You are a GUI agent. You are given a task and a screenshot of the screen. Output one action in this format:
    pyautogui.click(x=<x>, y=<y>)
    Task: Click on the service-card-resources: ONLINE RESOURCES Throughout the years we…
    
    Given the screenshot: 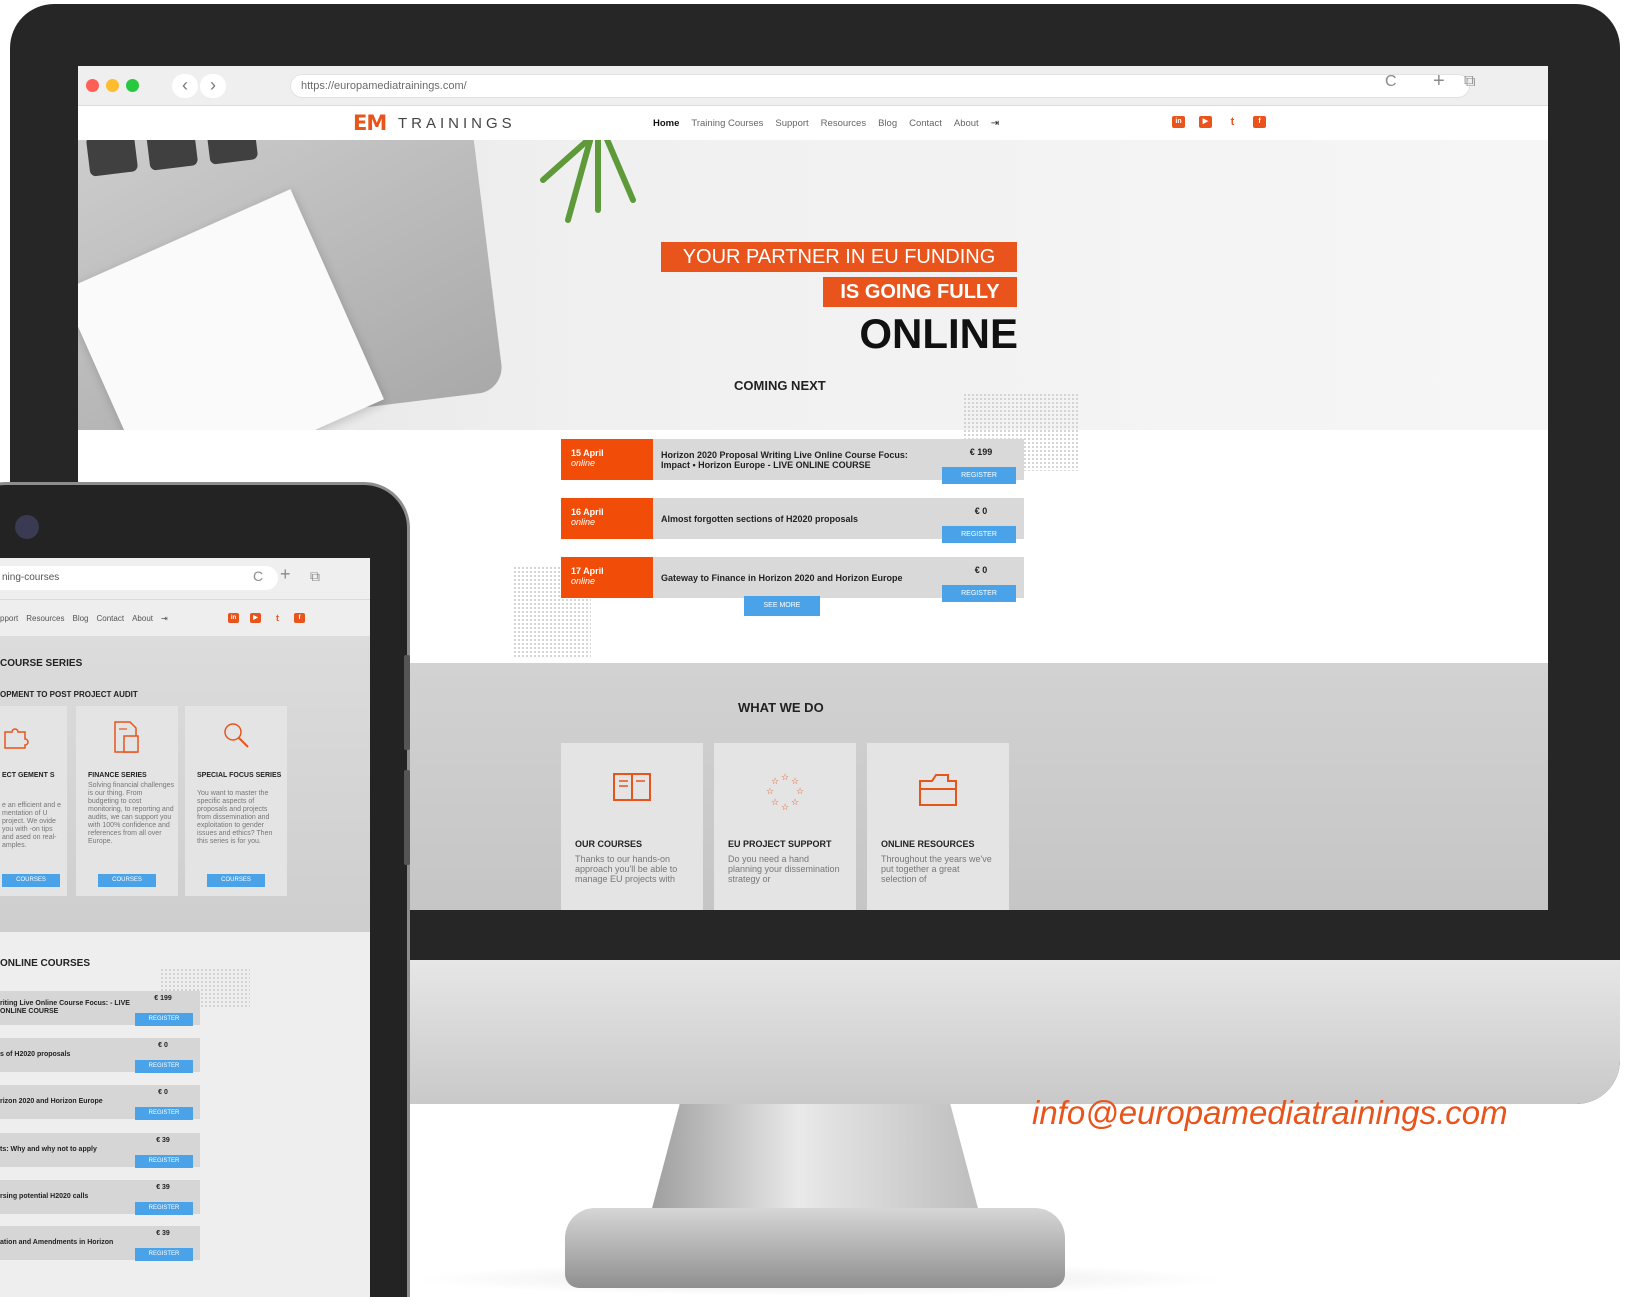 What is the action you would take?
    pyautogui.click(x=938, y=826)
    